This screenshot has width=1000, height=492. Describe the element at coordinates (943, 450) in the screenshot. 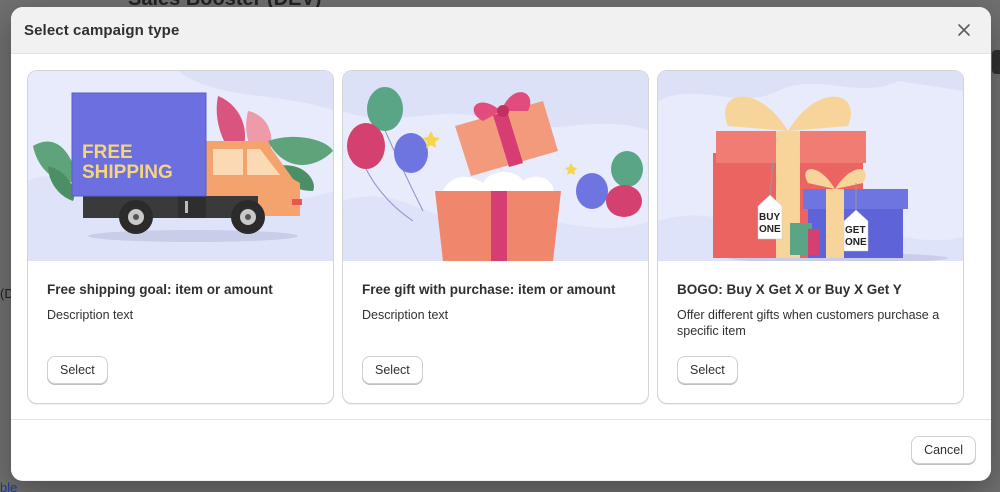

I see `cancel-button: Cancel` at that location.